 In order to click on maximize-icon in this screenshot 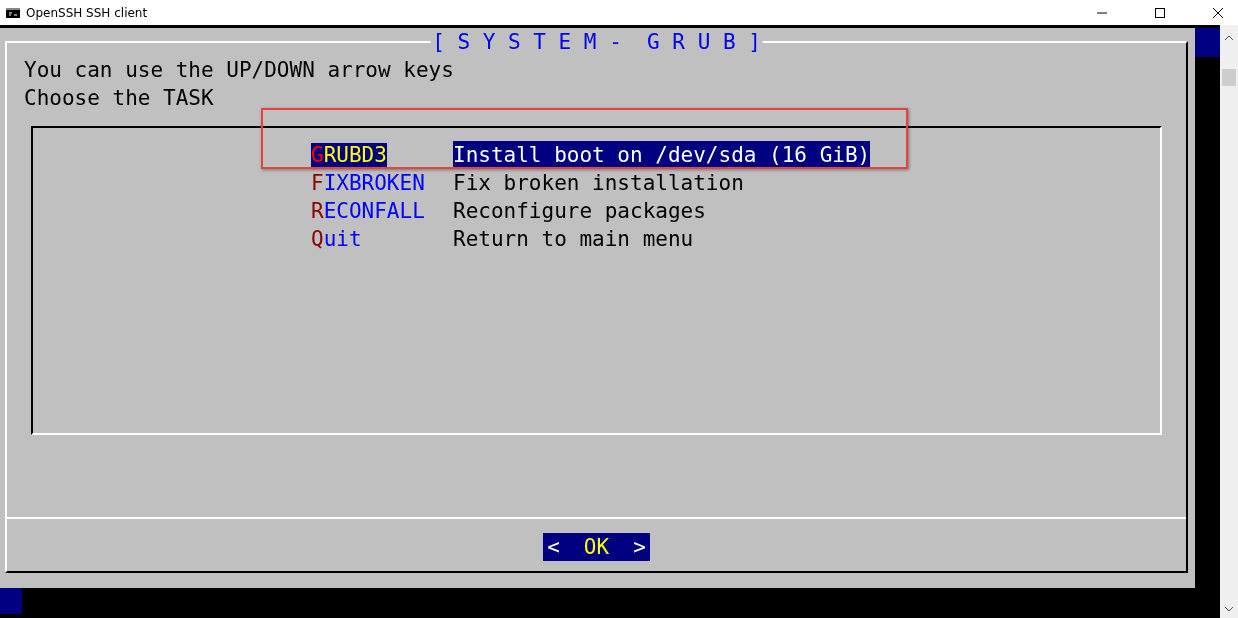, I will do `click(1160, 12)`.